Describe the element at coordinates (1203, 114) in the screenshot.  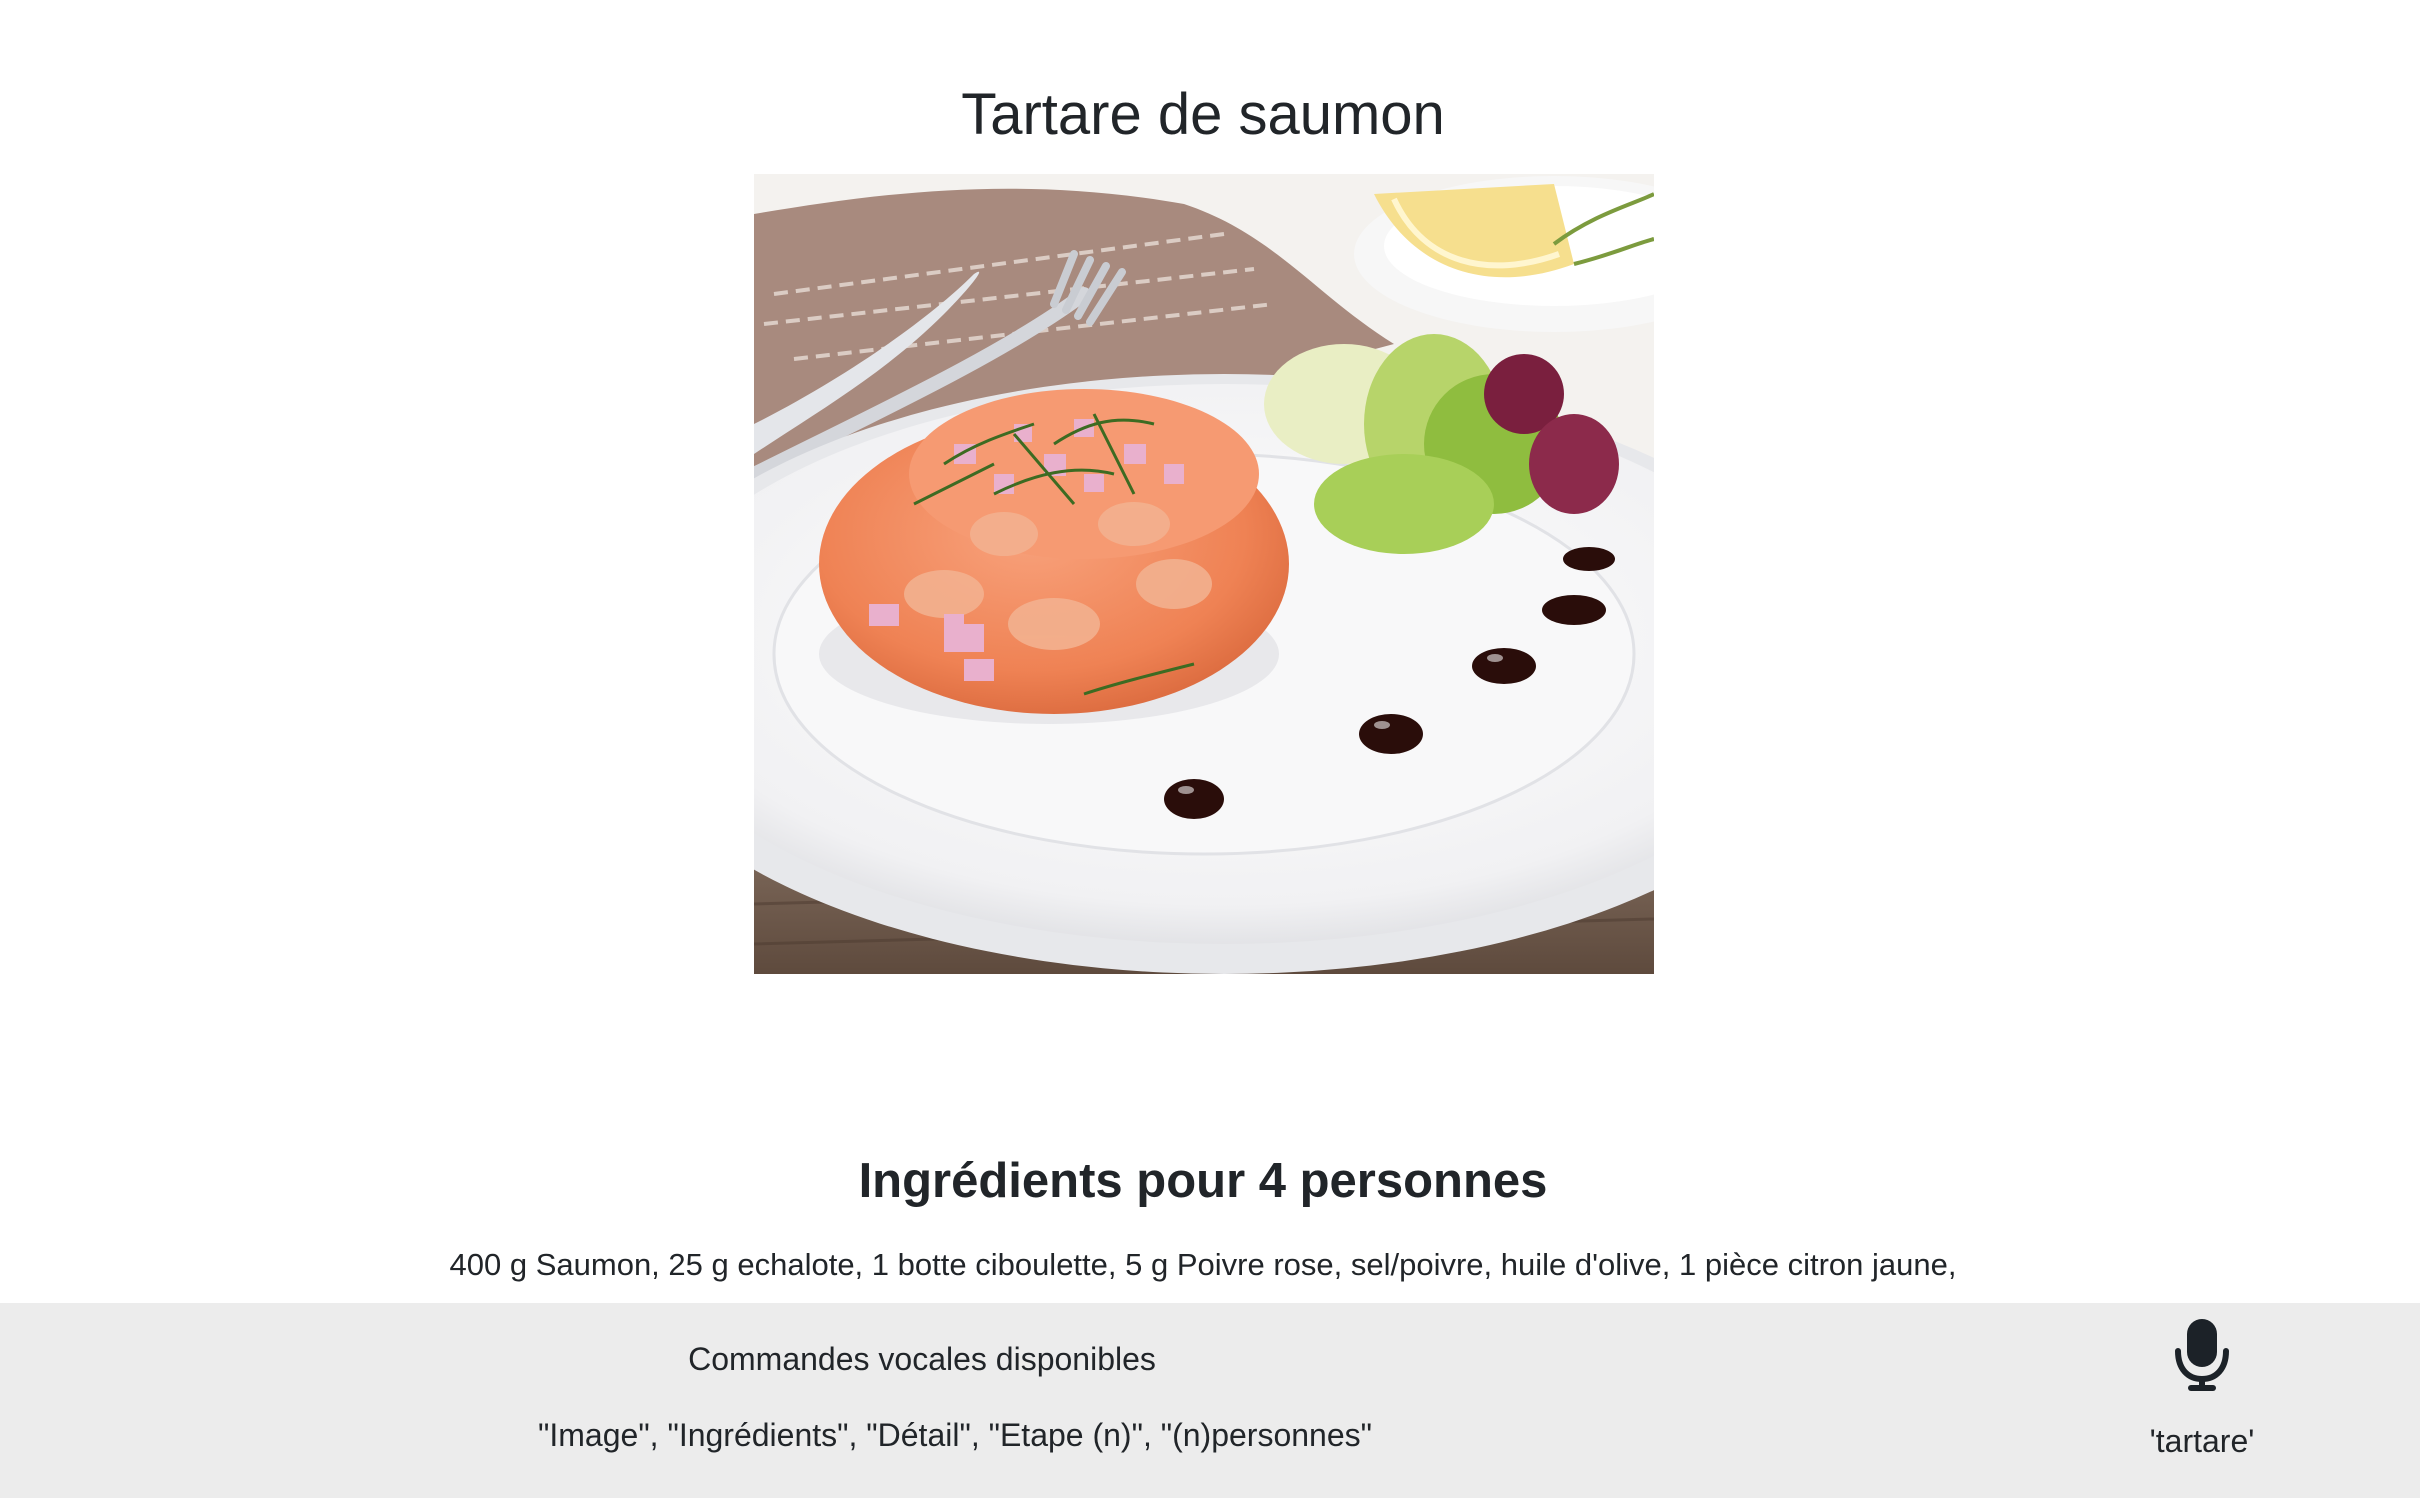
I see `page-title: Tartare de saumon` at that location.